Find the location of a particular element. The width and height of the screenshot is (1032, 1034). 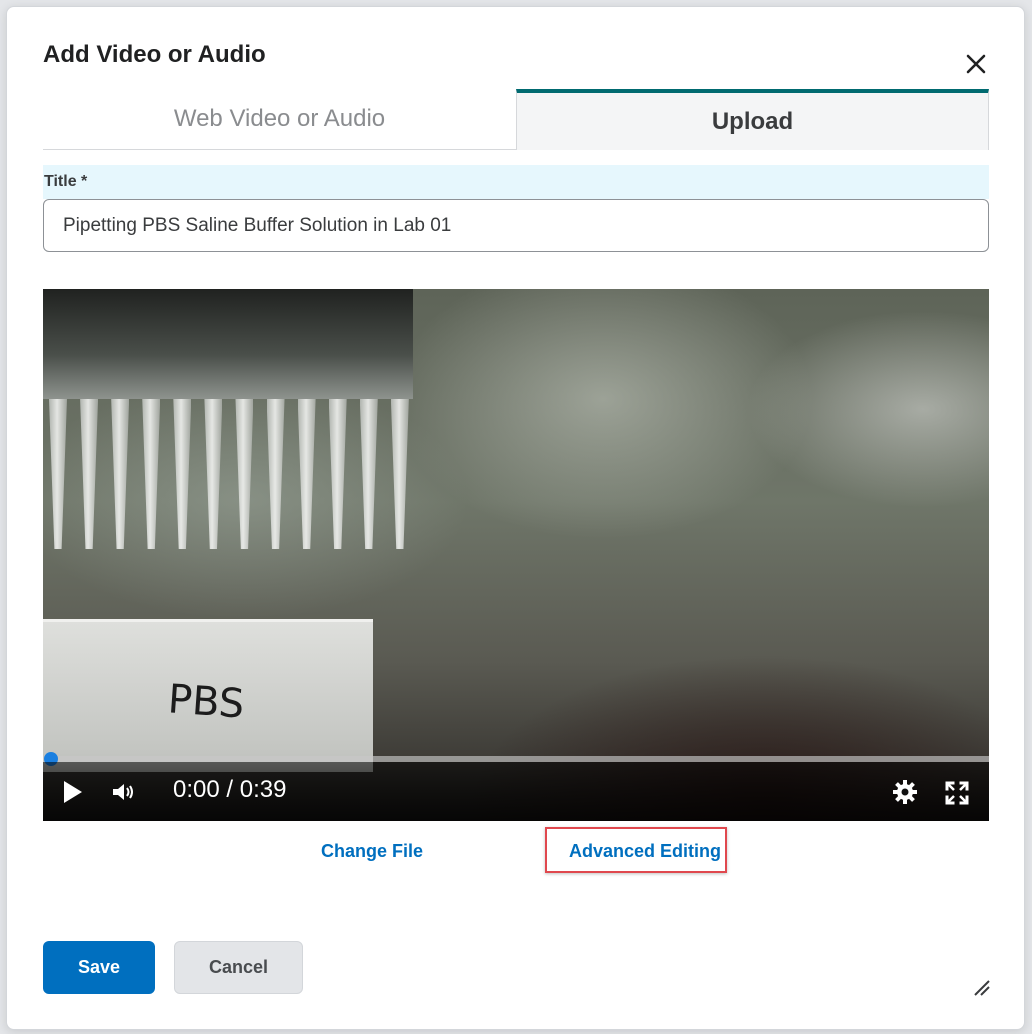

fullscreen-icon is located at coordinates (957, 793).